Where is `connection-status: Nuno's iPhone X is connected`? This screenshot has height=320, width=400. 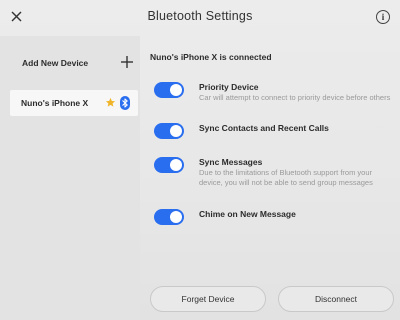 connection-status: Nuno's iPhone X is connected is located at coordinates (211, 57).